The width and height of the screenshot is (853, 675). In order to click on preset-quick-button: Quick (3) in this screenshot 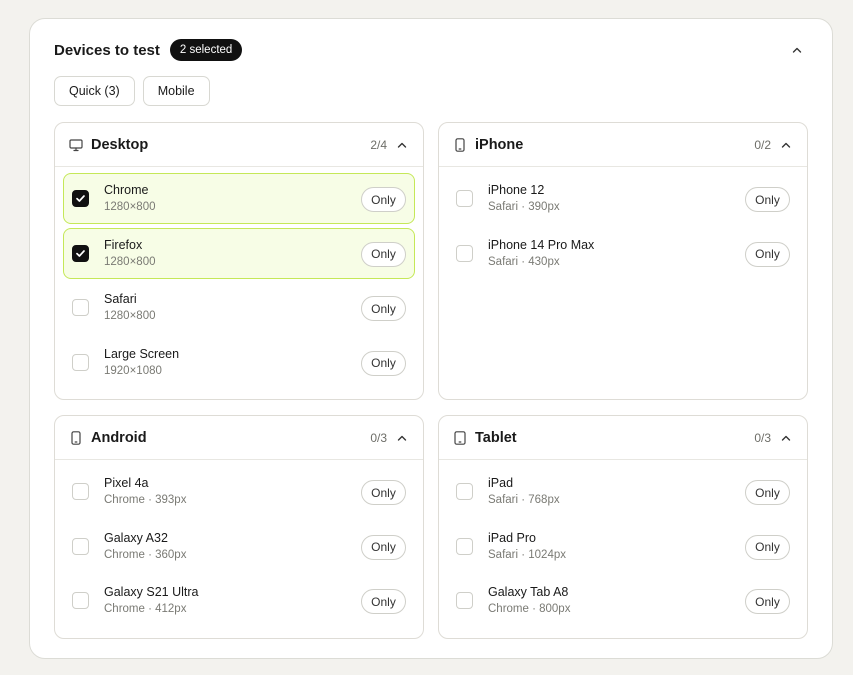, I will do `click(94, 91)`.